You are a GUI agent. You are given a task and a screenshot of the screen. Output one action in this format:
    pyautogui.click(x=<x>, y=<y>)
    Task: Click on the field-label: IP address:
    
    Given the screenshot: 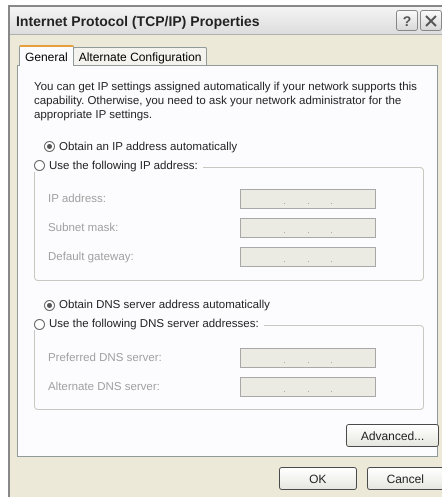 What is the action you would take?
    pyautogui.click(x=77, y=199)
    